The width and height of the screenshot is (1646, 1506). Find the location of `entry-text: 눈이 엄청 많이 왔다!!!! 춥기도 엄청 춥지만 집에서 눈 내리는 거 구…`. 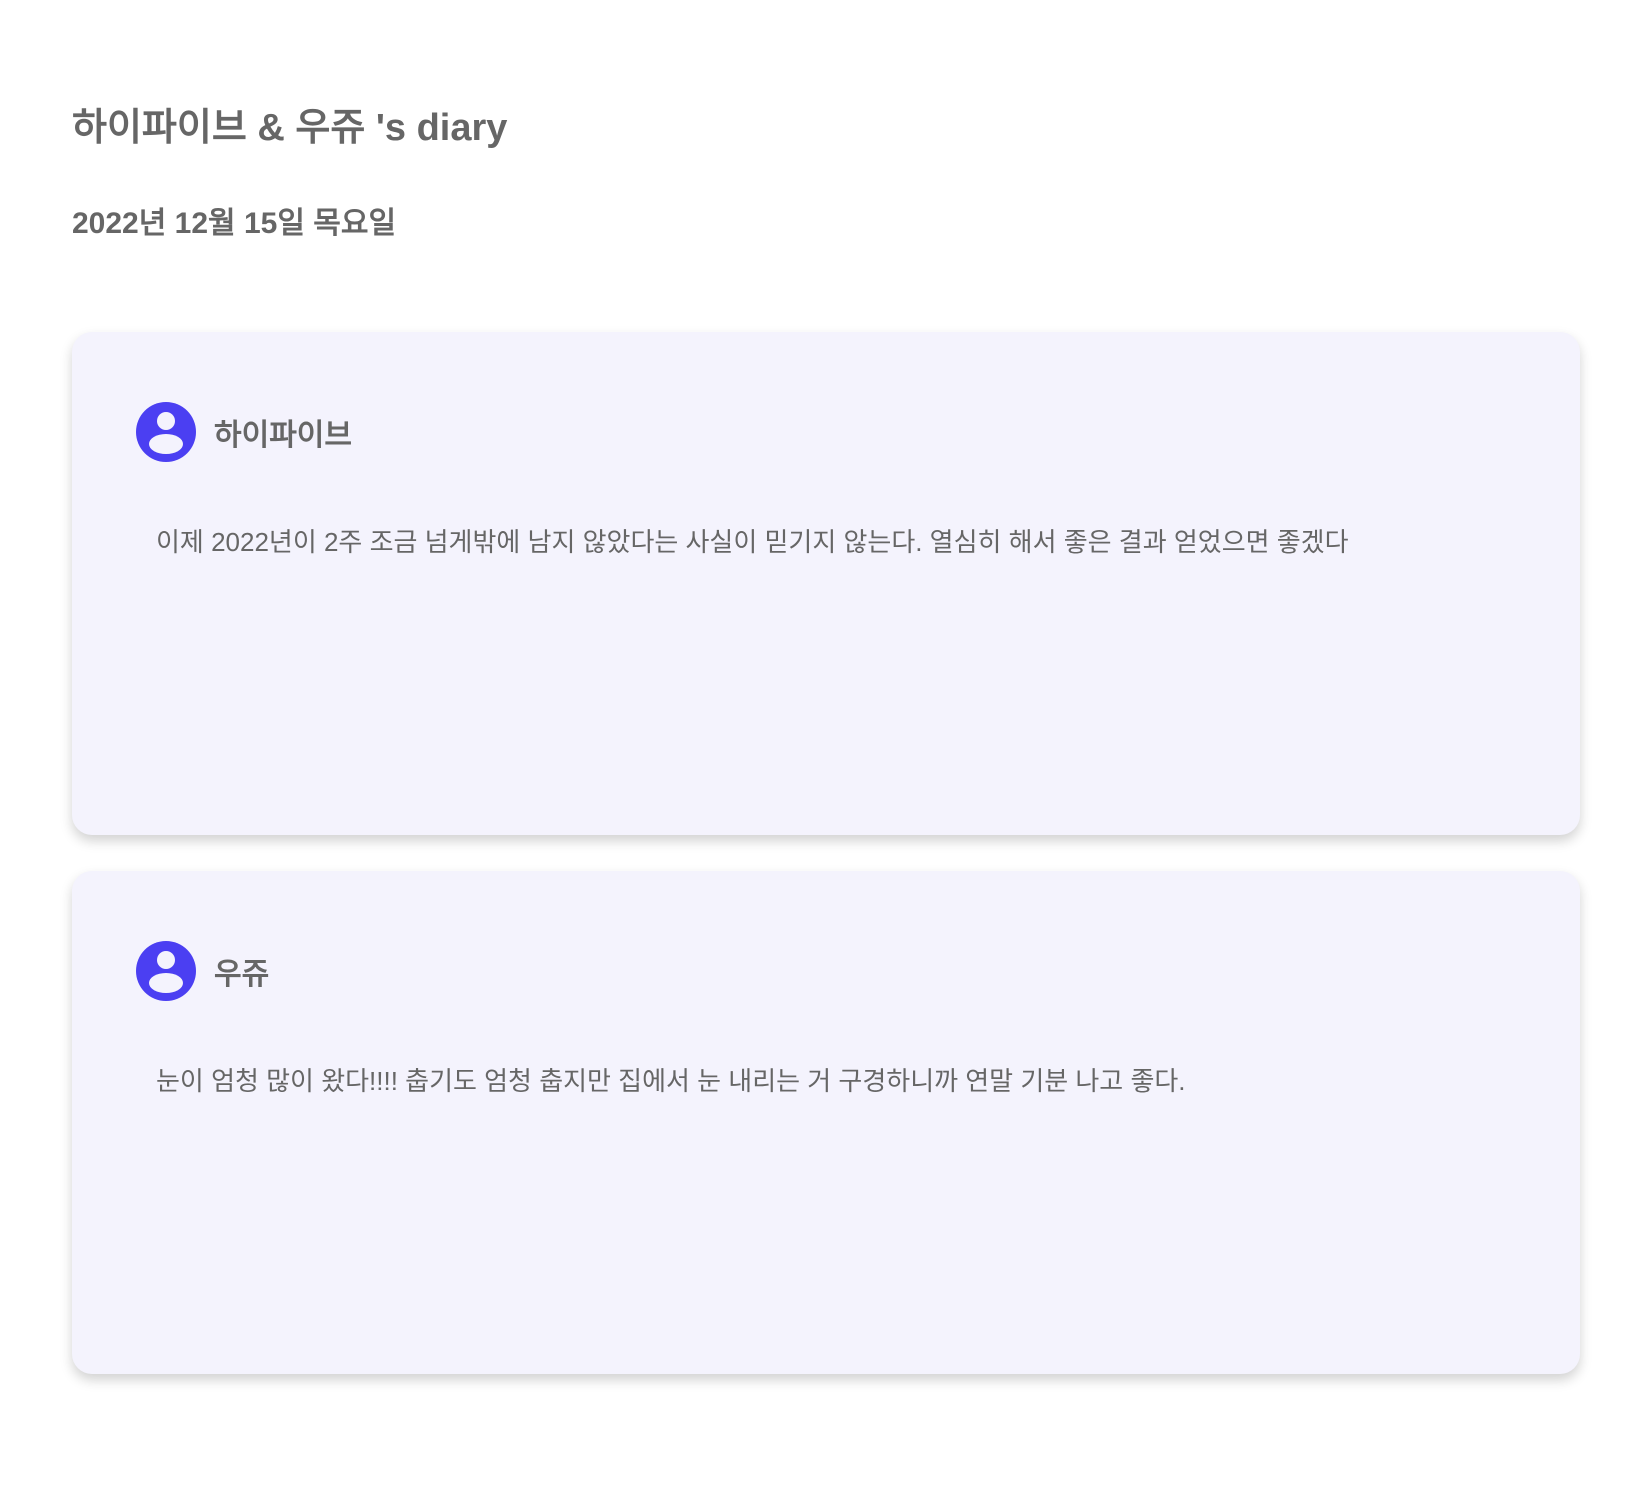

entry-text: 눈이 엄청 많이 왔다!!!! 춥기도 엄청 춥지만 집에서 눈 내리는 거 구… is located at coordinates (671, 1081).